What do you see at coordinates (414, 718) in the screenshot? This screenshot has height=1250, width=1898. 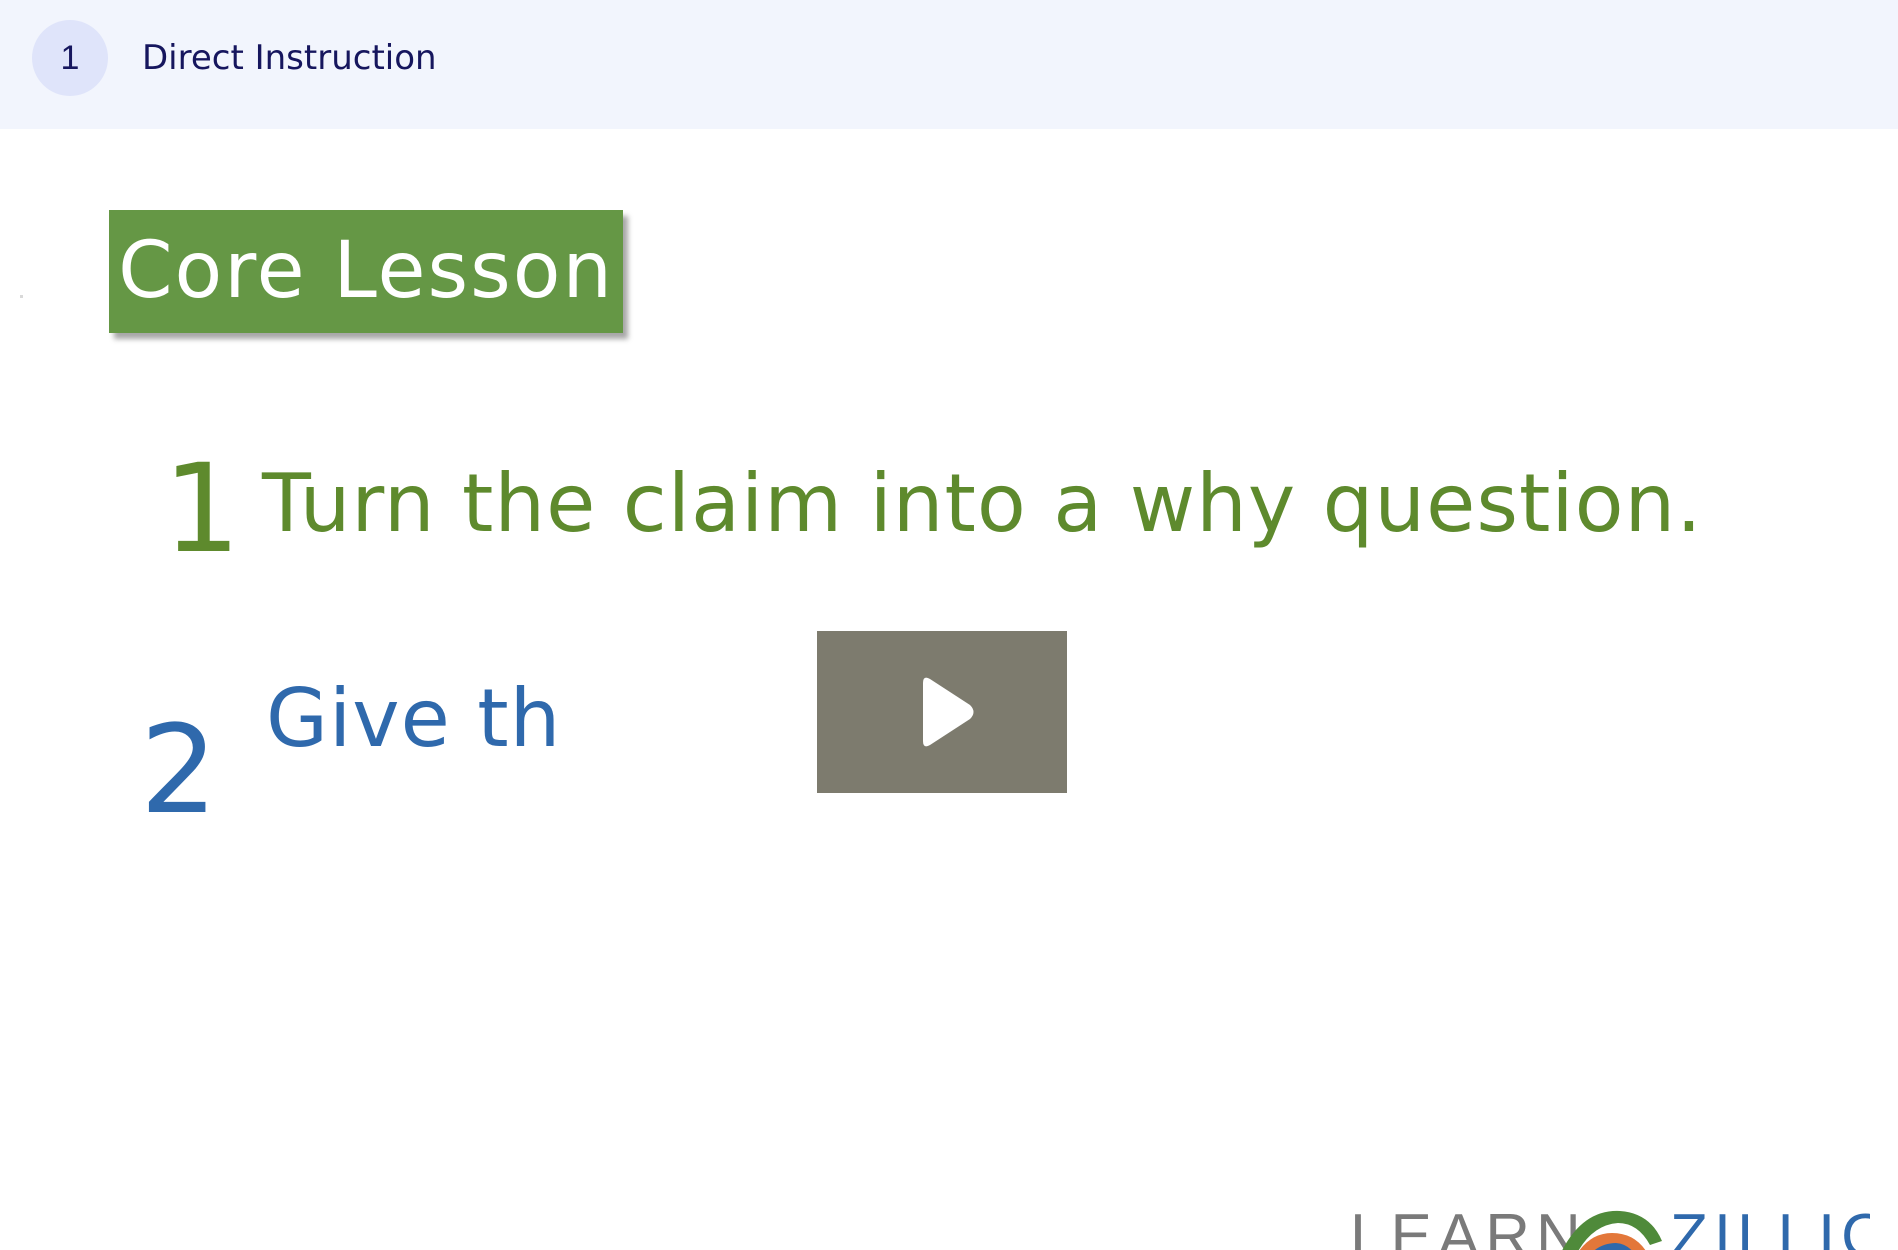 I see `step-2-text: Give th` at bounding box center [414, 718].